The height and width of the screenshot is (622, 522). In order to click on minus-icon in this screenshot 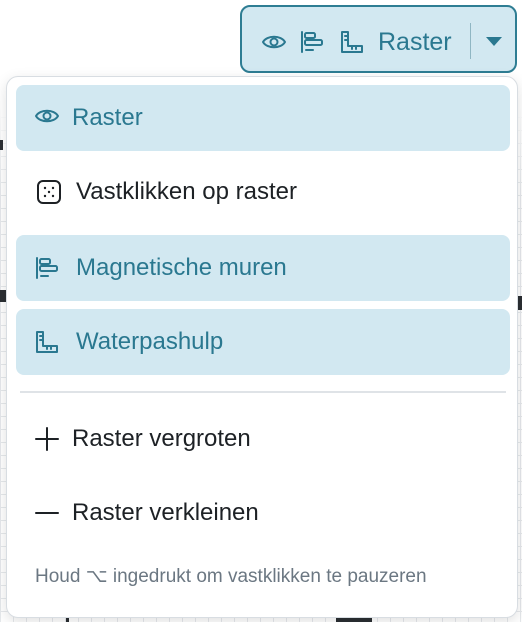, I will do `click(47, 513)`.